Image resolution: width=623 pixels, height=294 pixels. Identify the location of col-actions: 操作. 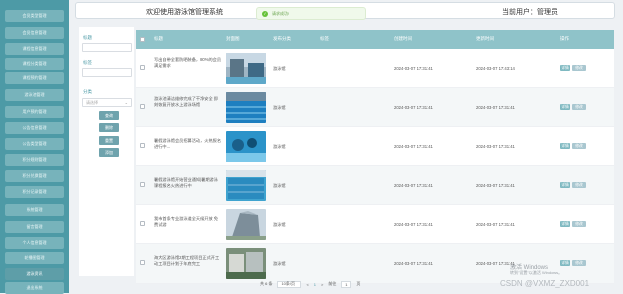
(564, 38).